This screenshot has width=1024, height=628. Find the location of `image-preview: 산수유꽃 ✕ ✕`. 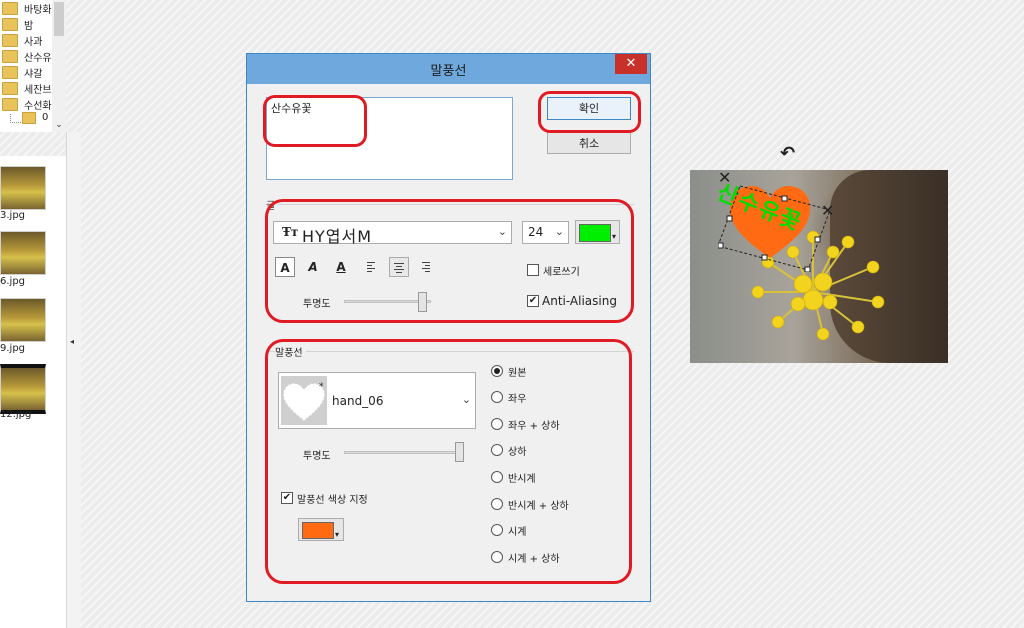

image-preview: 산수유꽃 ✕ ✕ is located at coordinates (819, 266).